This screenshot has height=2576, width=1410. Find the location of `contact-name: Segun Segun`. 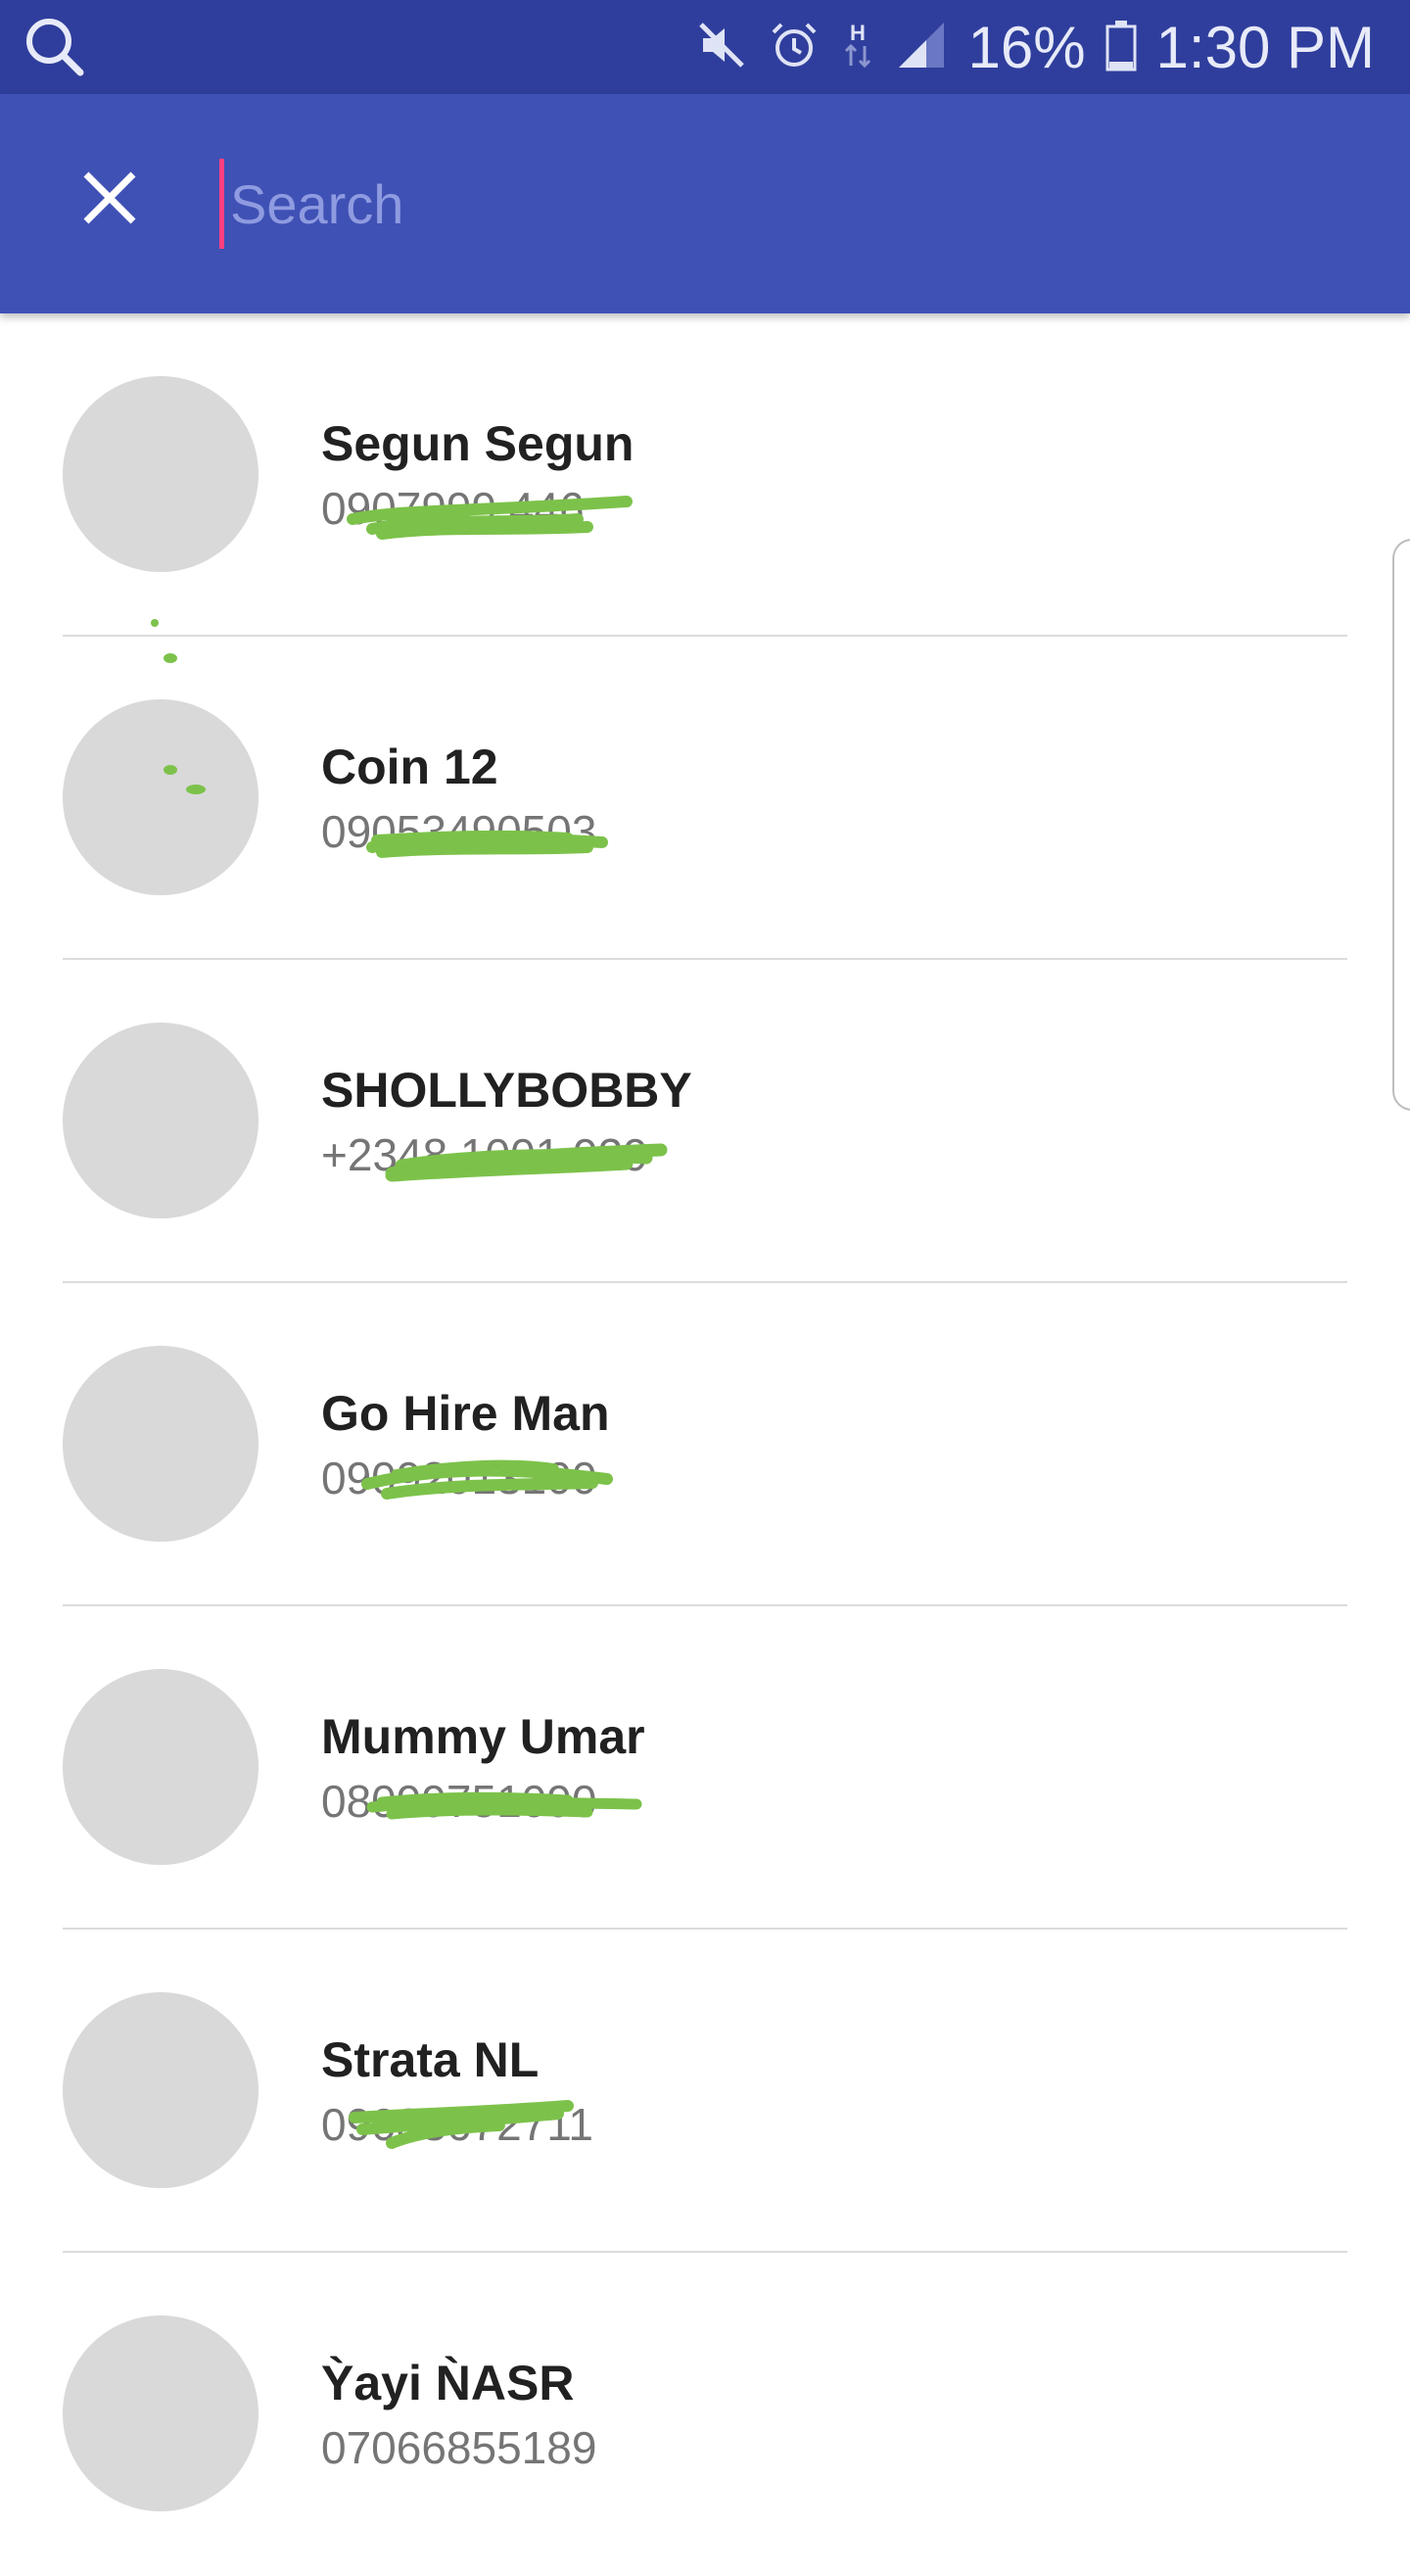

contact-name: Segun Segun is located at coordinates (477, 443).